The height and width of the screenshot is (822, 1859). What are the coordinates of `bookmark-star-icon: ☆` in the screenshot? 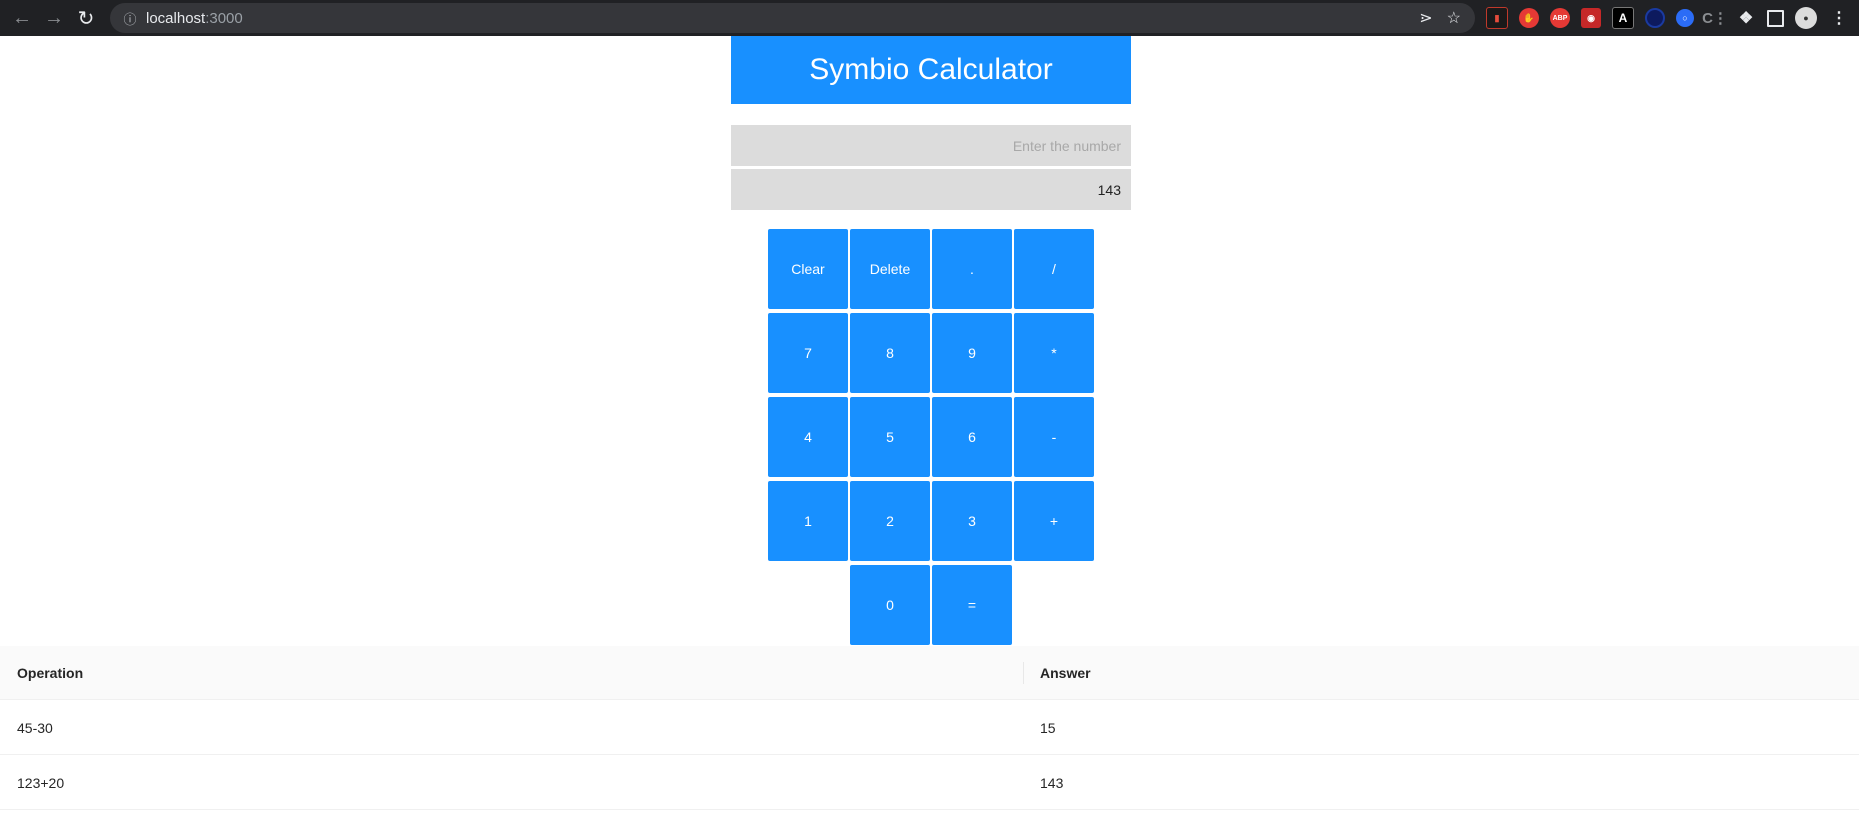 It's located at (1454, 18).